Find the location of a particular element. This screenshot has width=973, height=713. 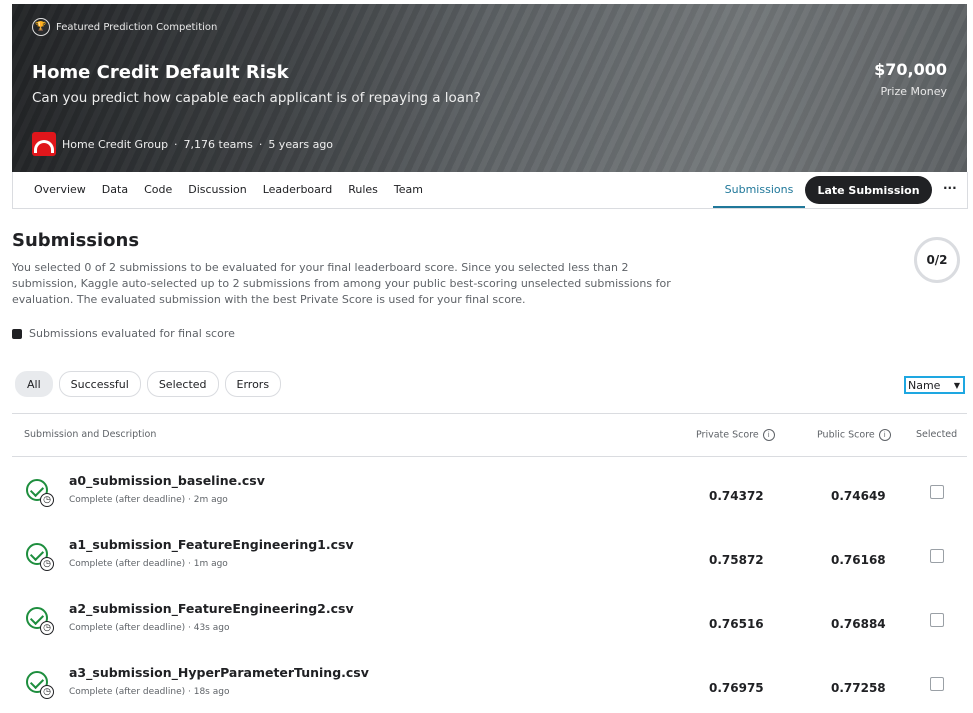

filter-chips: All Successful Selected Errors is located at coordinates (148, 384).